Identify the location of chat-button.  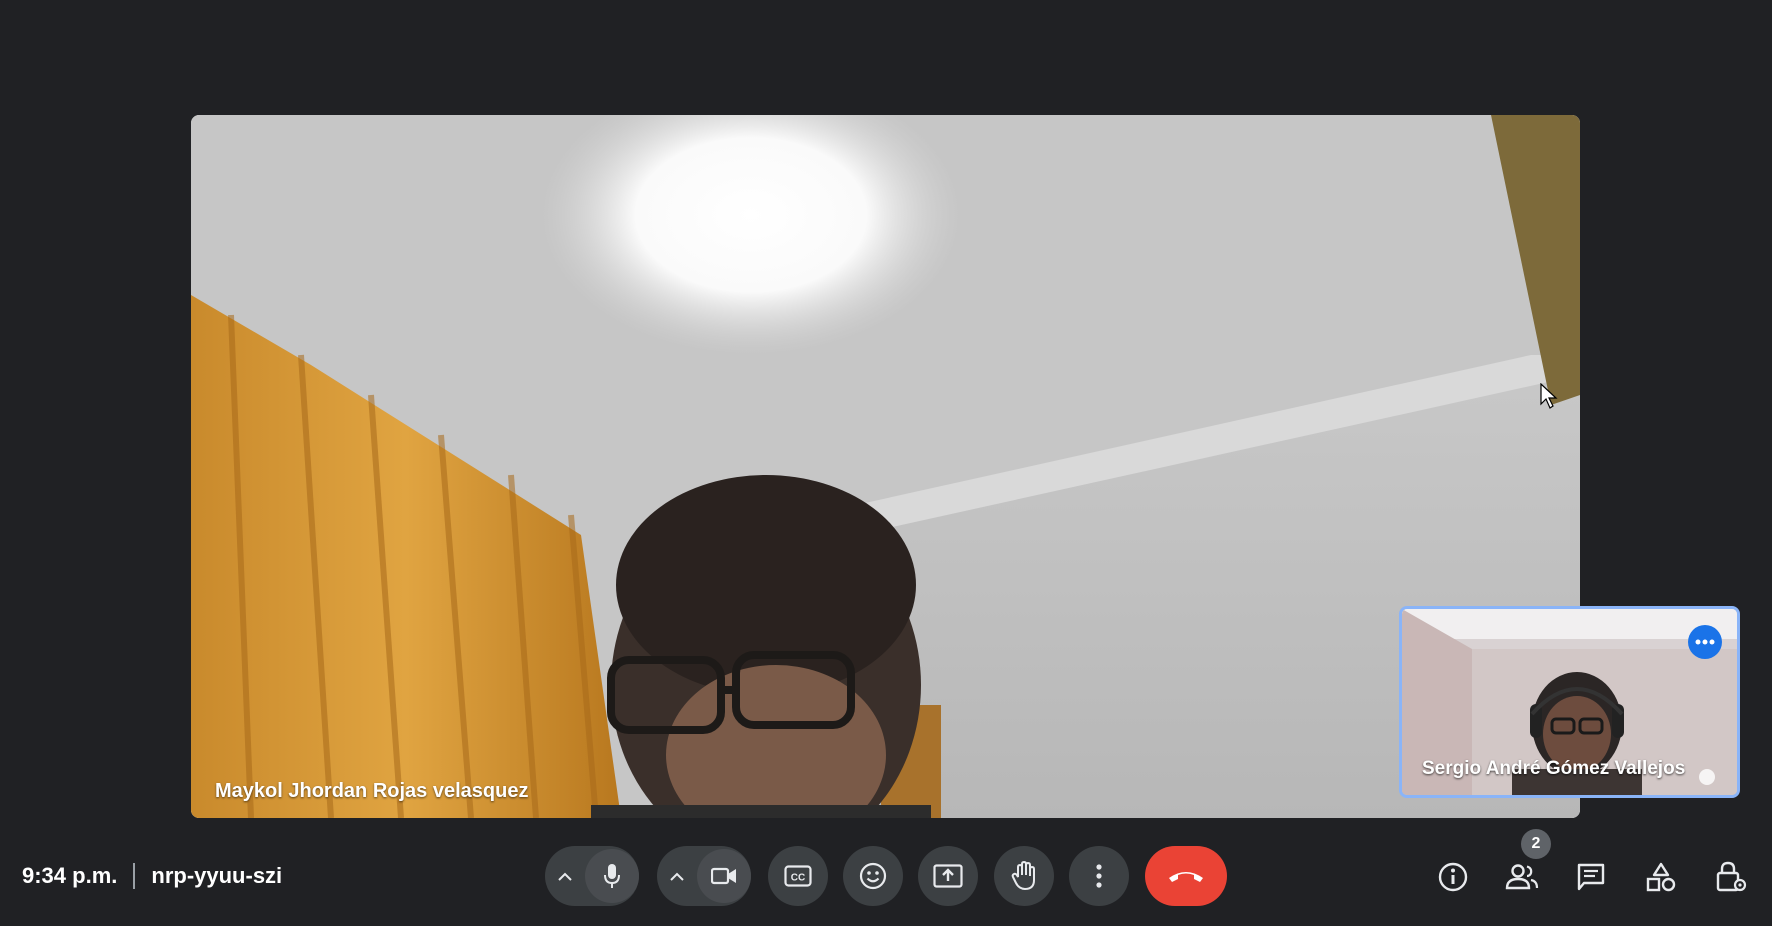
(1591, 877).